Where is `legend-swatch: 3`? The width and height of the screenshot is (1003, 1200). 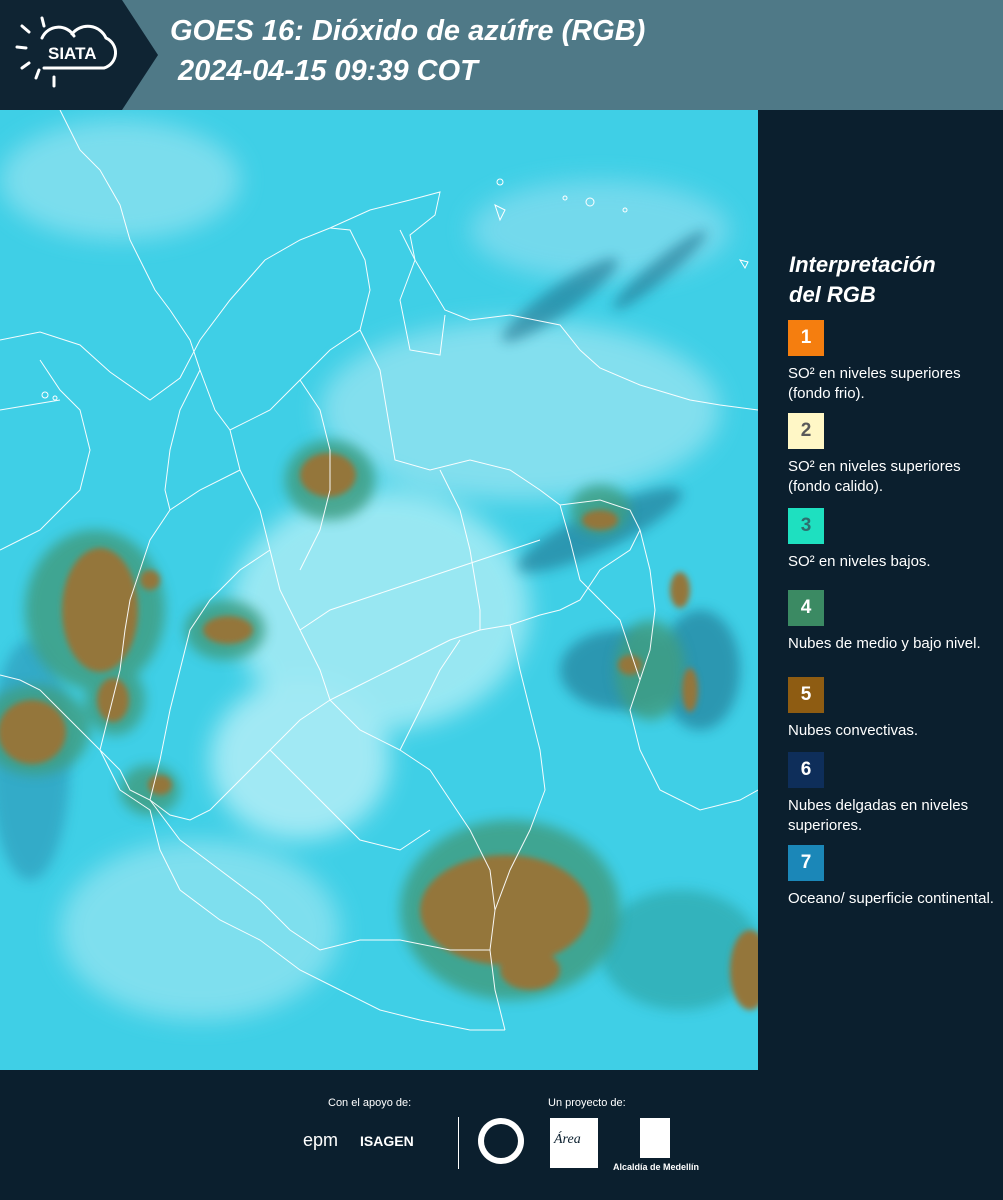
legend-swatch: 3 is located at coordinates (806, 526).